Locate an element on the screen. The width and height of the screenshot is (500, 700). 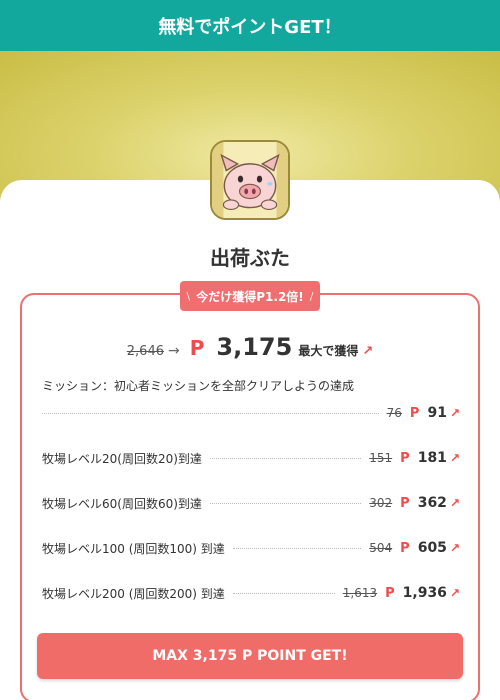
badge-slash-left: \ is located at coordinates (188, 296).